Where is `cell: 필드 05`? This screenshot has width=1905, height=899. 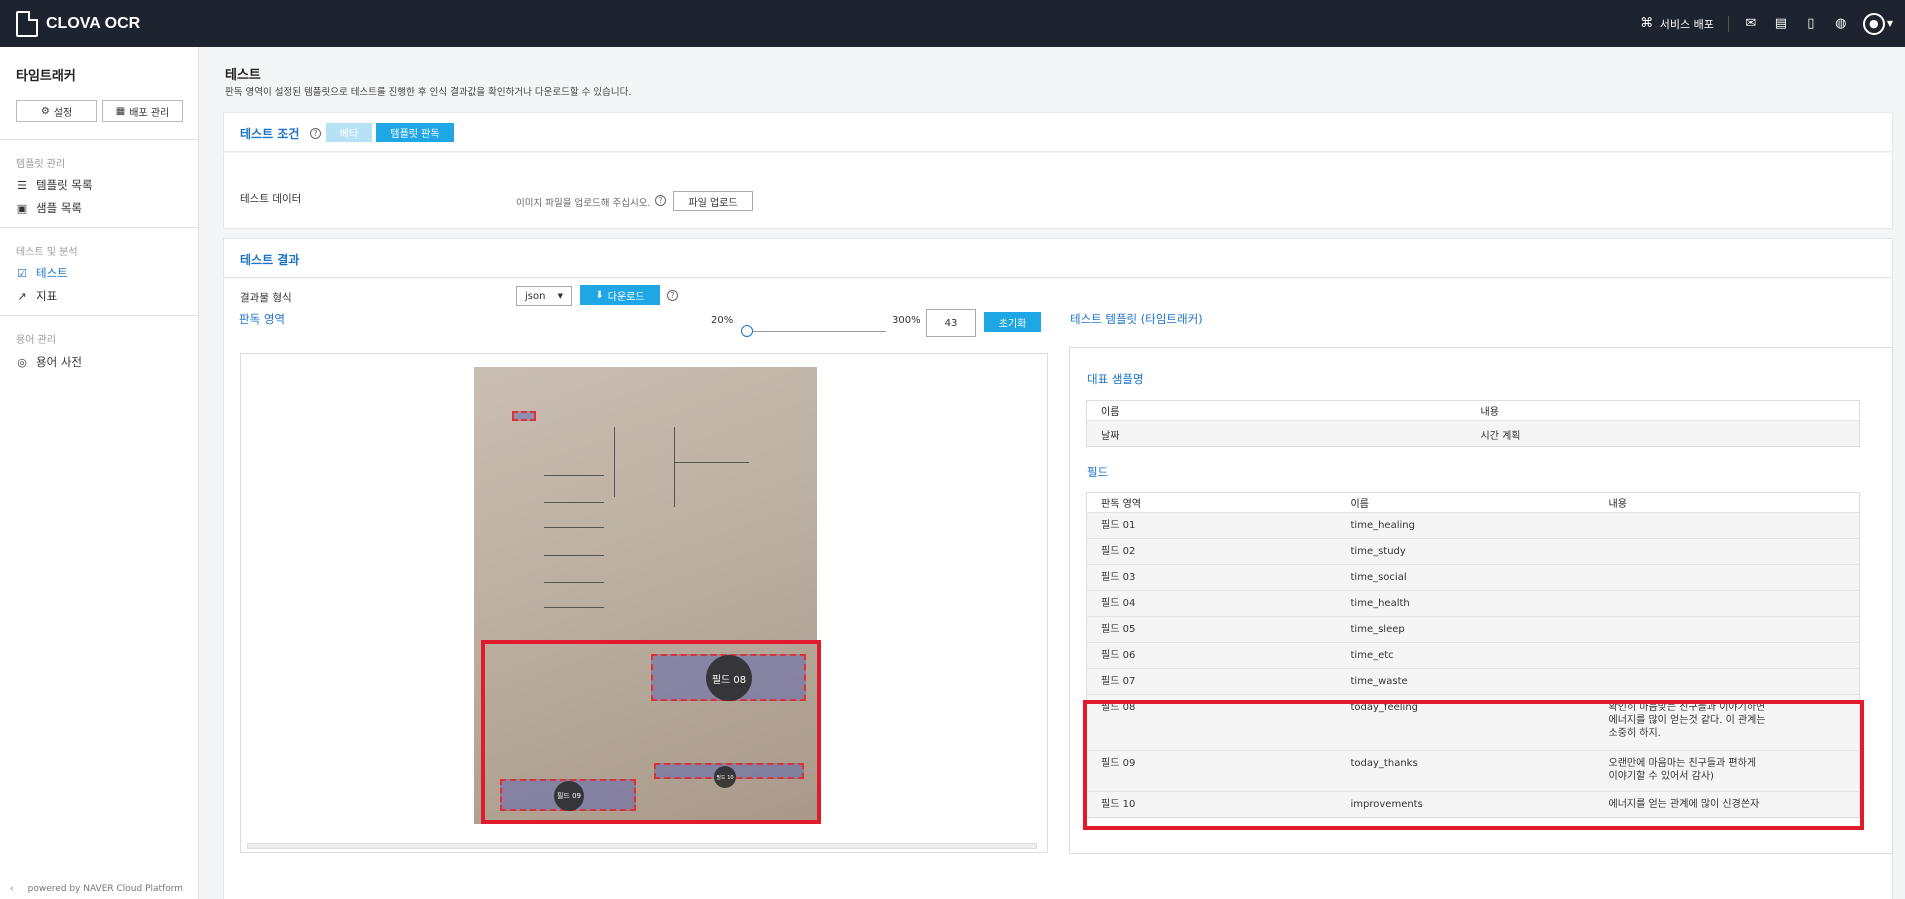 cell: 필드 05 is located at coordinates (1211, 629).